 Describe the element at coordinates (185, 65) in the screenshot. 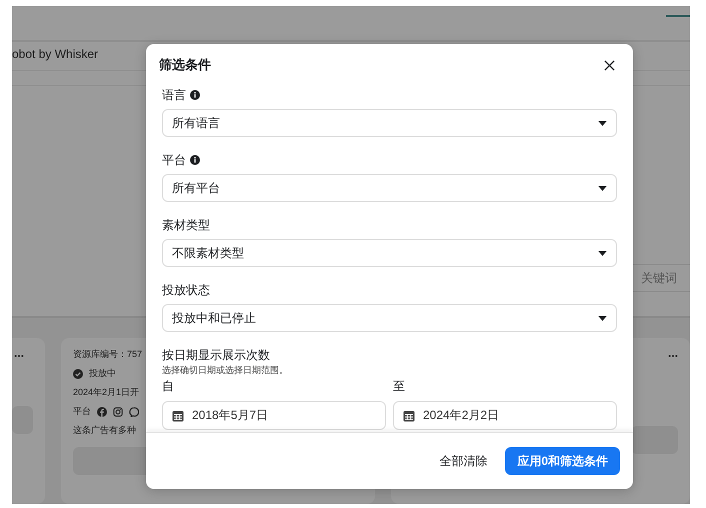

I see `dialog-title: 筛选条件` at that location.